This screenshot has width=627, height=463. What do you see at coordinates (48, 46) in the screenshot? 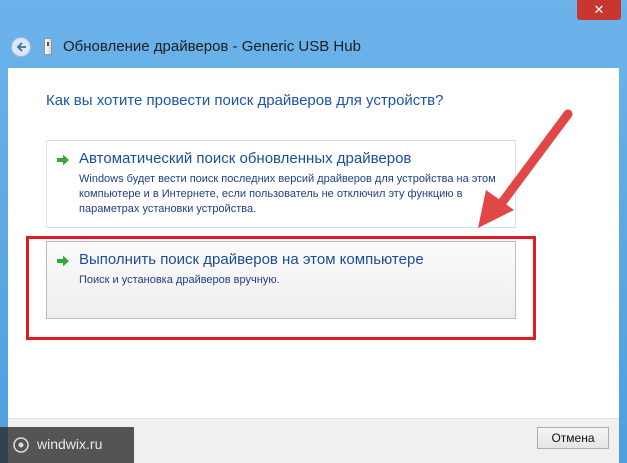
I see `usb-device-icon` at bounding box center [48, 46].